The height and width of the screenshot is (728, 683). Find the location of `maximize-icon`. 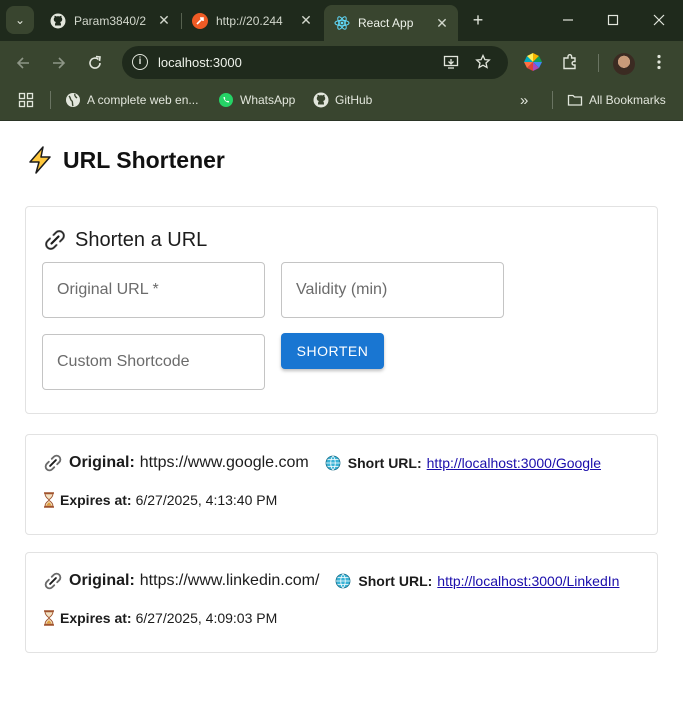

maximize-icon is located at coordinates (613, 20).